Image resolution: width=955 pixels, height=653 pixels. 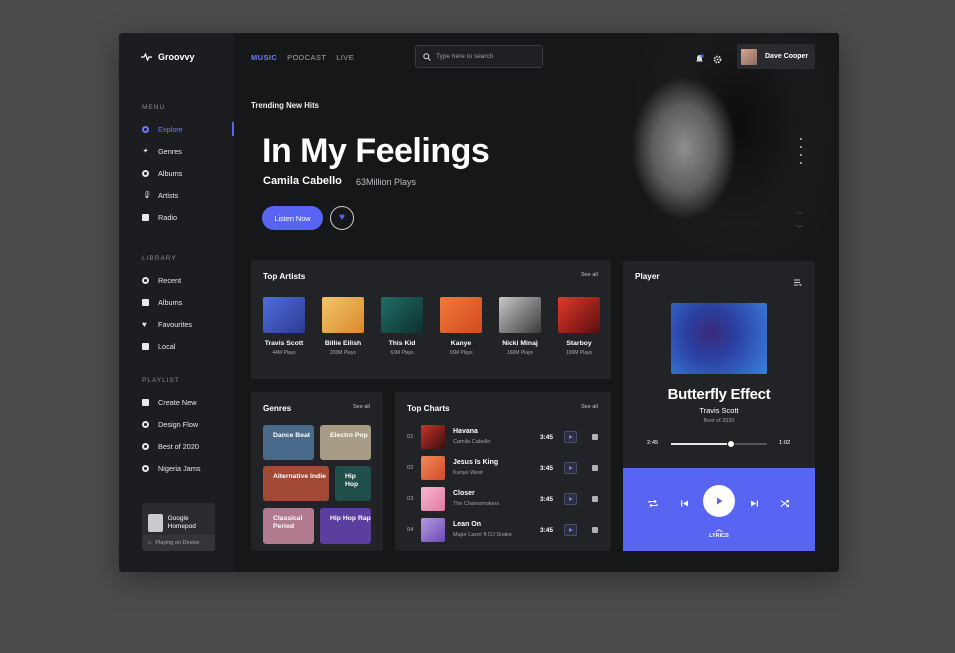 I want to click on track-artist: Camila Cabello, so click(x=472, y=442).